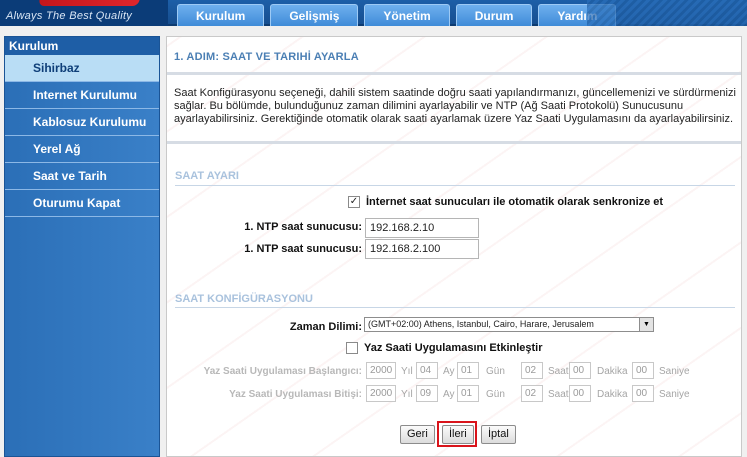 The height and width of the screenshot is (457, 747). What do you see at coordinates (494, 15) in the screenshot?
I see `tab-durum: Durum` at bounding box center [494, 15].